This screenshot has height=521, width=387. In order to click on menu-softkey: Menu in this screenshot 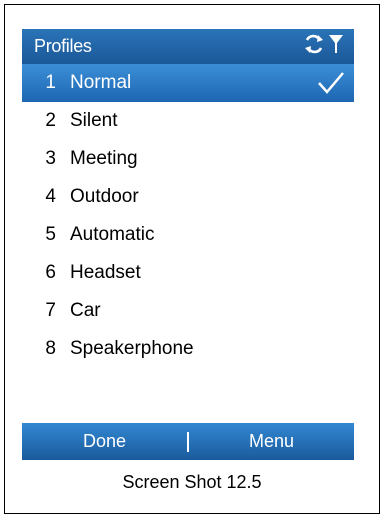, I will do `click(271, 441)`.